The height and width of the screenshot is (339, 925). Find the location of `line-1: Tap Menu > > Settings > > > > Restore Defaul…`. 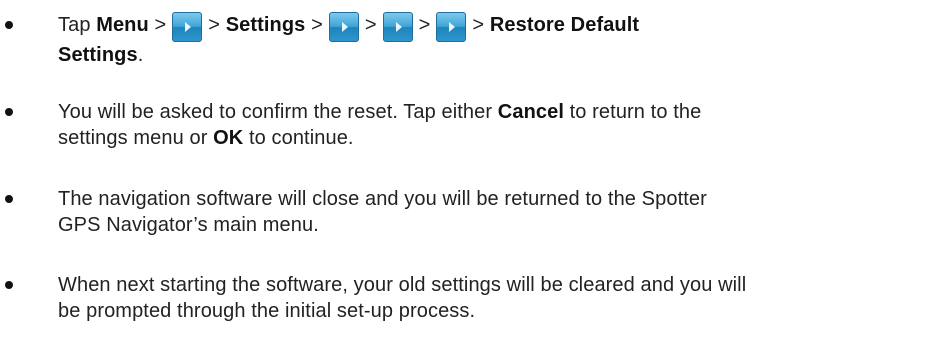

line-1: Tap Menu > > Settings > > > > Restore Defaul… is located at coordinates (468, 27).